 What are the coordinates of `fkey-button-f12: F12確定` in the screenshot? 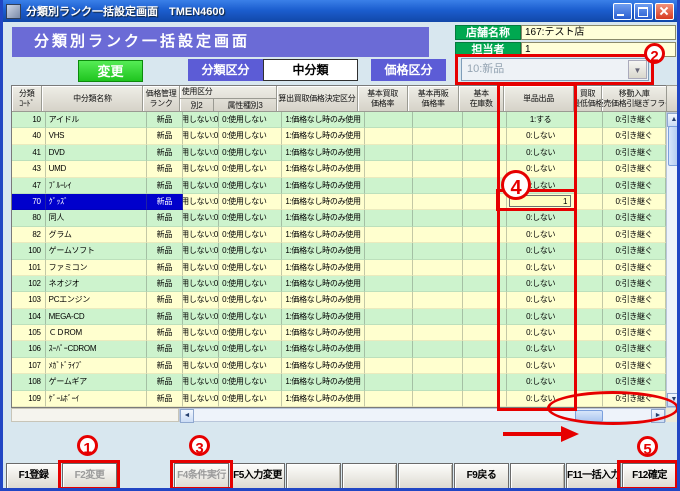 It's located at (649, 475).